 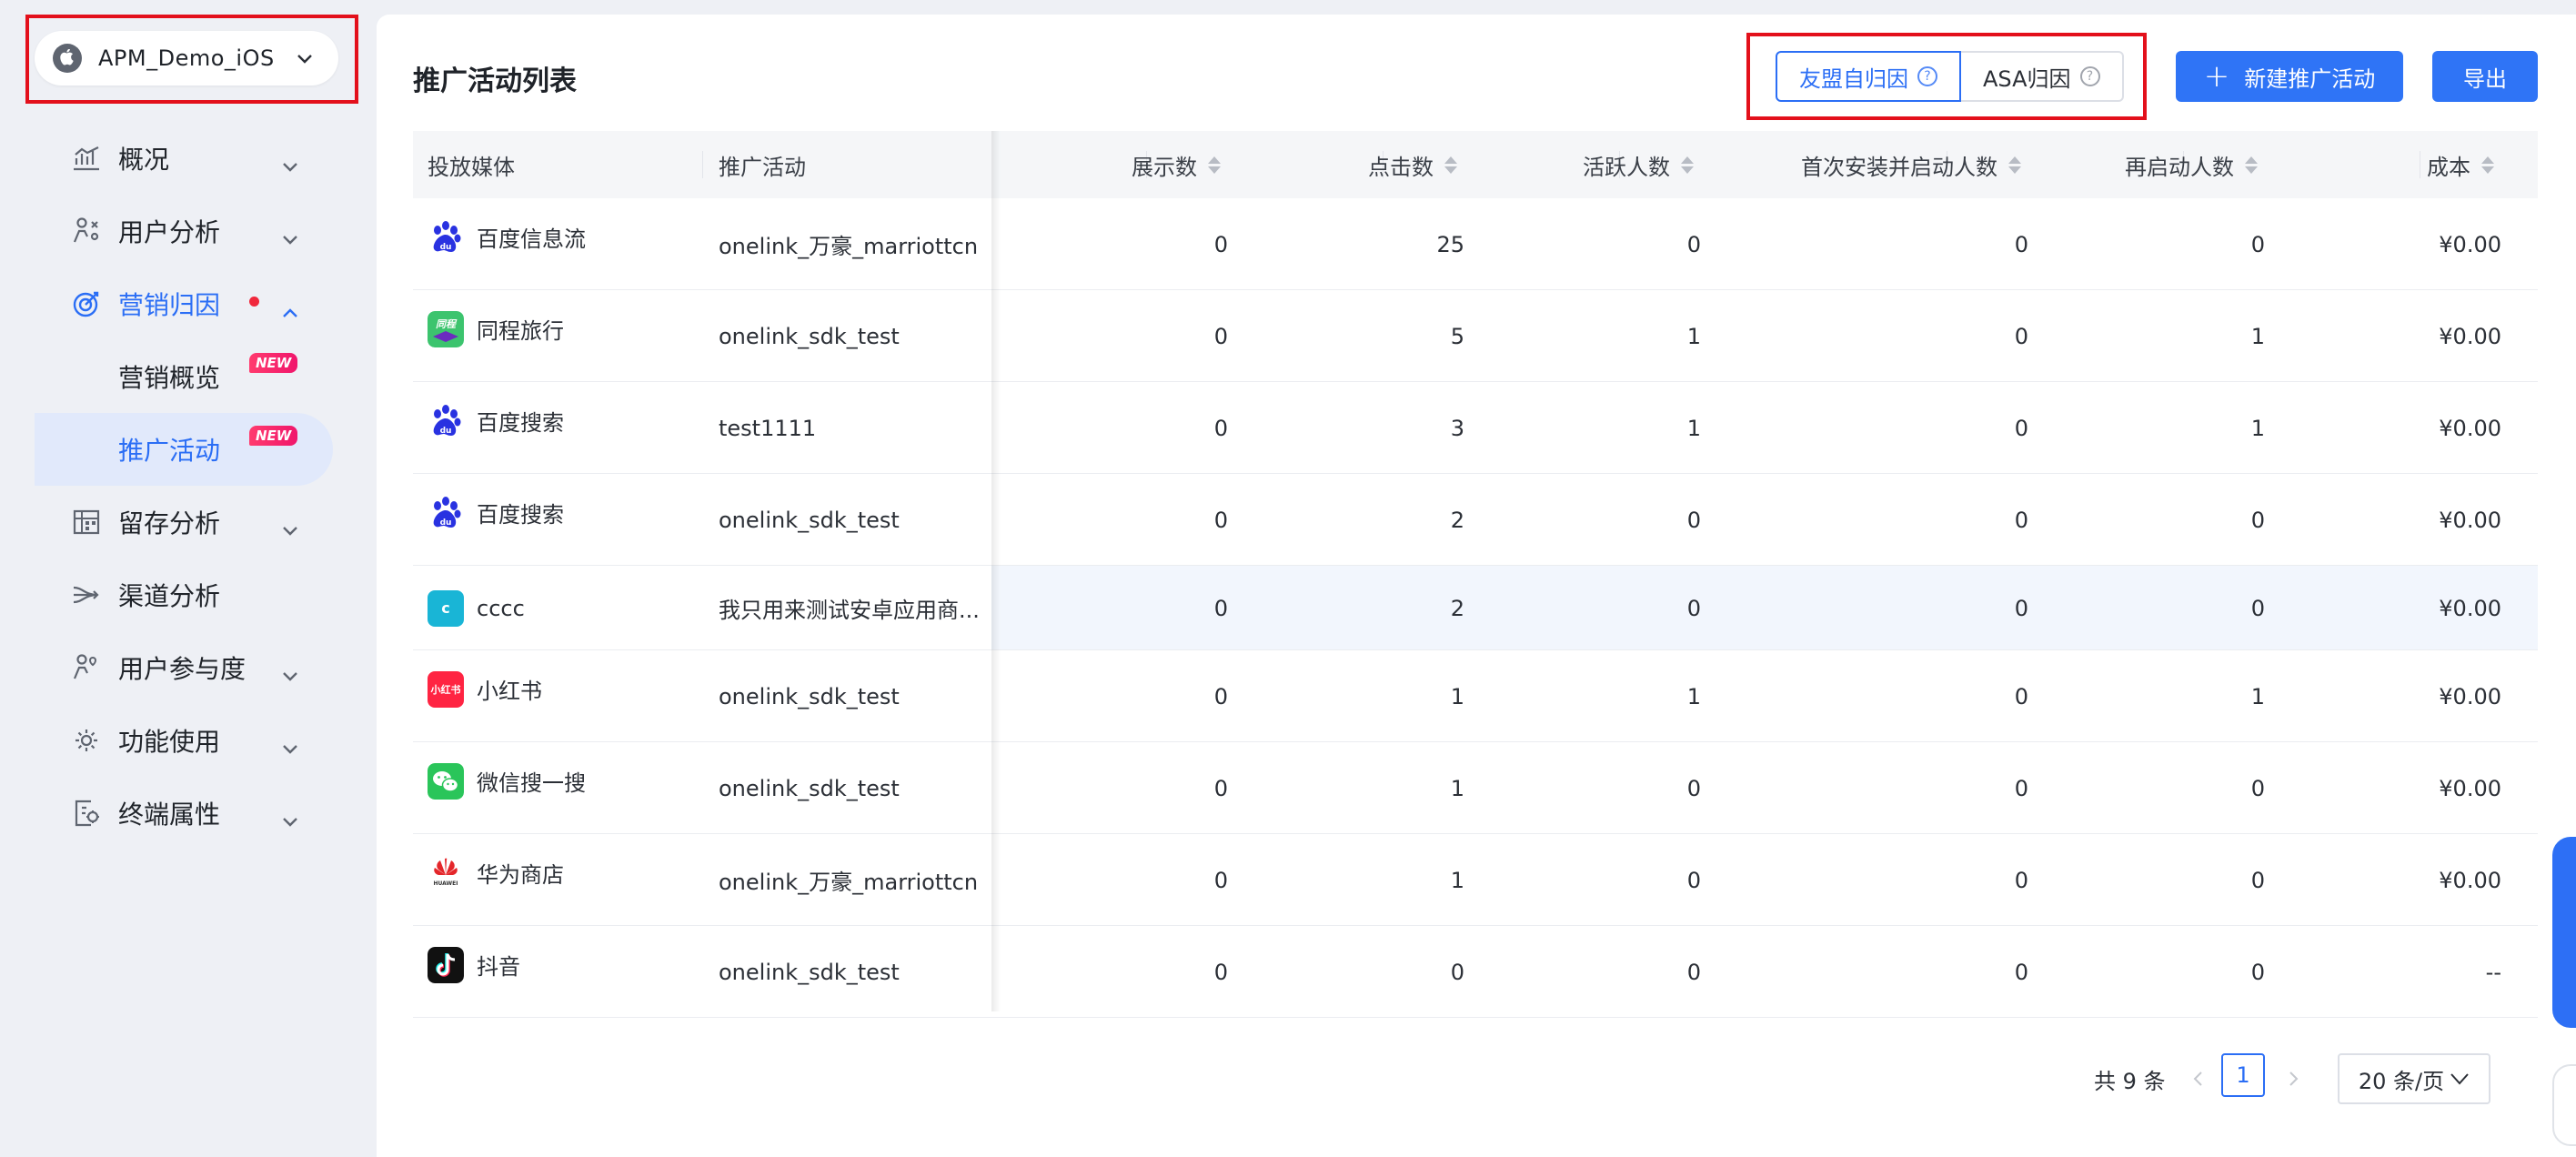 I want to click on sidebar-item-user-analysis: 用户分析, so click(x=185, y=231).